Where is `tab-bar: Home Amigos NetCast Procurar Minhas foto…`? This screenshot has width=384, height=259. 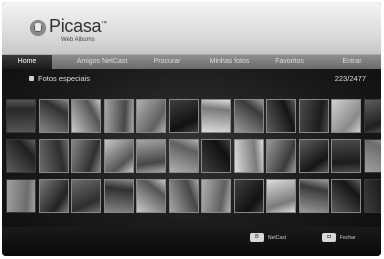
tab-bar: Home Amigos NetCast Procurar Minhas foto… is located at coordinates (191, 62).